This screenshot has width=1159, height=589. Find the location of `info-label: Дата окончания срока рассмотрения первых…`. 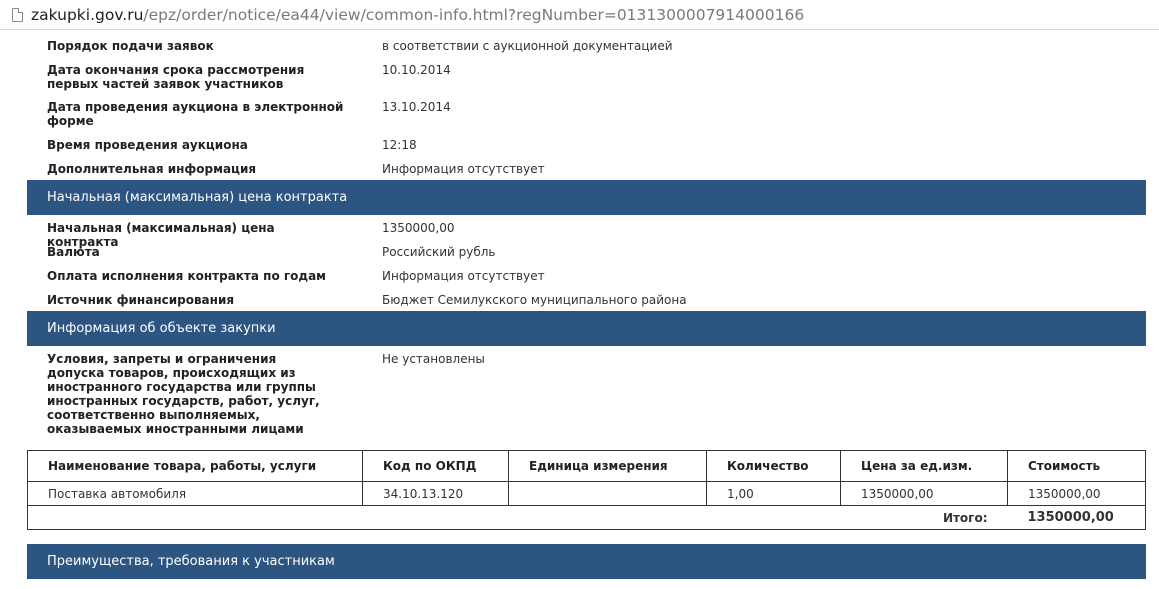

info-label: Дата окончания срока рассмотрения первых… is located at coordinates (176, 77).